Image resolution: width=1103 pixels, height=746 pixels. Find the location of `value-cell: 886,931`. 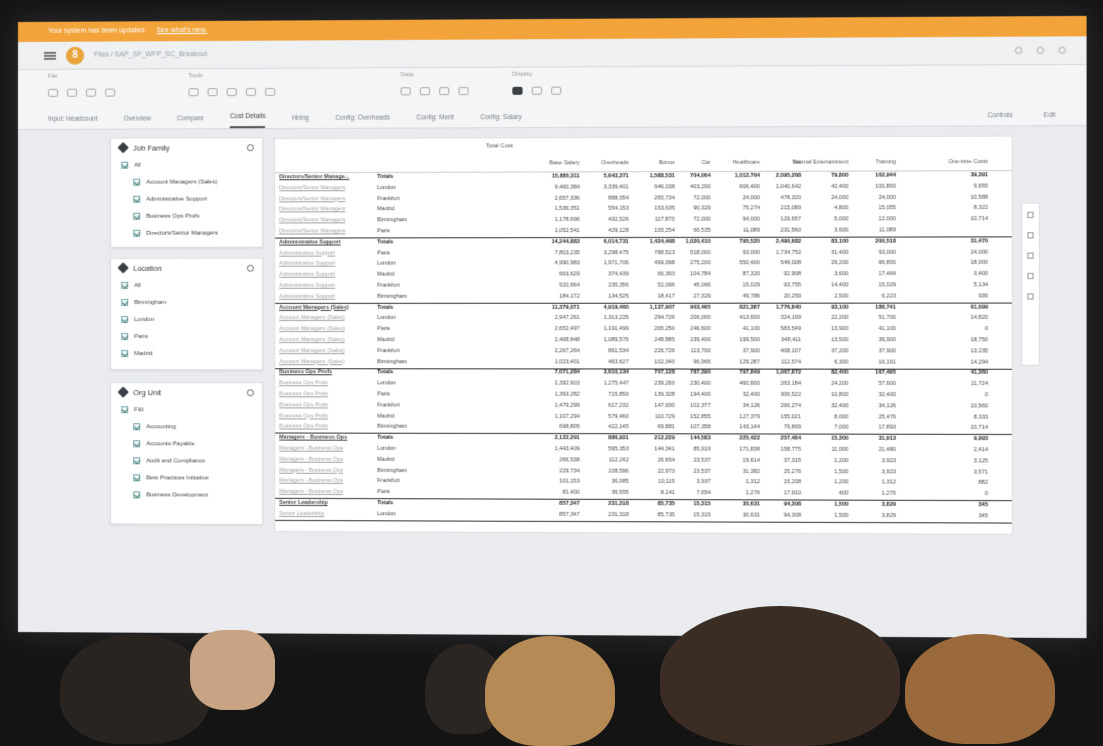

value-cell: 886,931 is located at coordinates (605, 438).